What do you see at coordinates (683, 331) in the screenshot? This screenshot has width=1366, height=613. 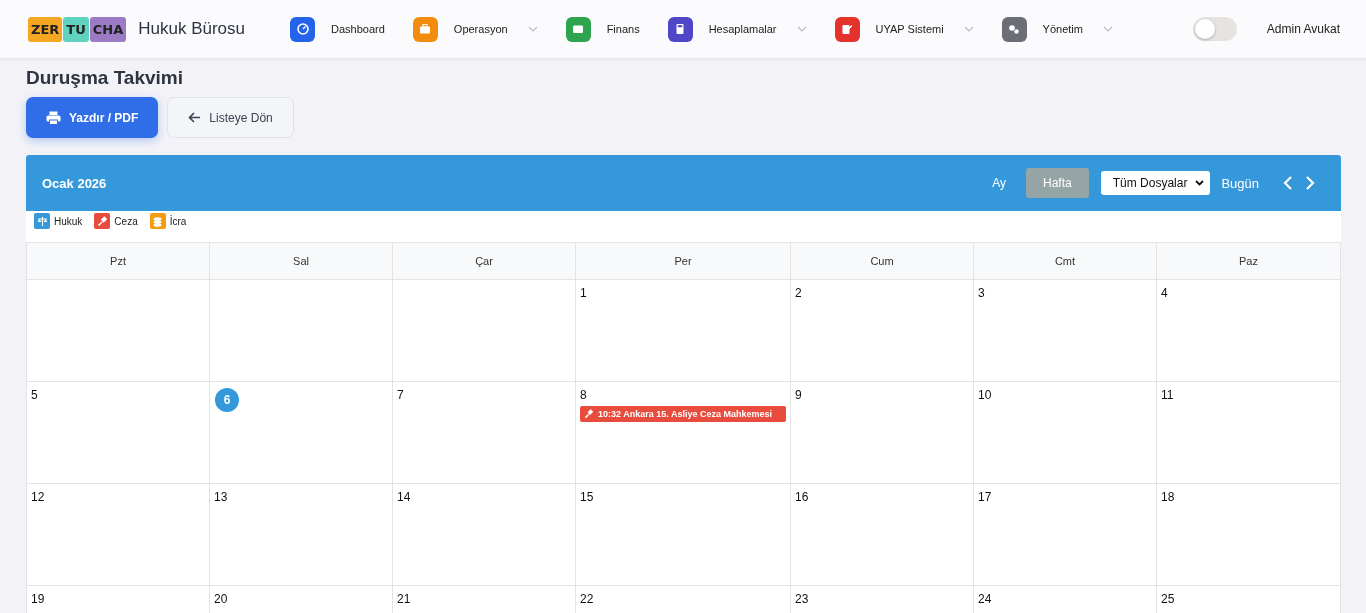 I see `day-cell: 1` at bounding box center [683, 331].